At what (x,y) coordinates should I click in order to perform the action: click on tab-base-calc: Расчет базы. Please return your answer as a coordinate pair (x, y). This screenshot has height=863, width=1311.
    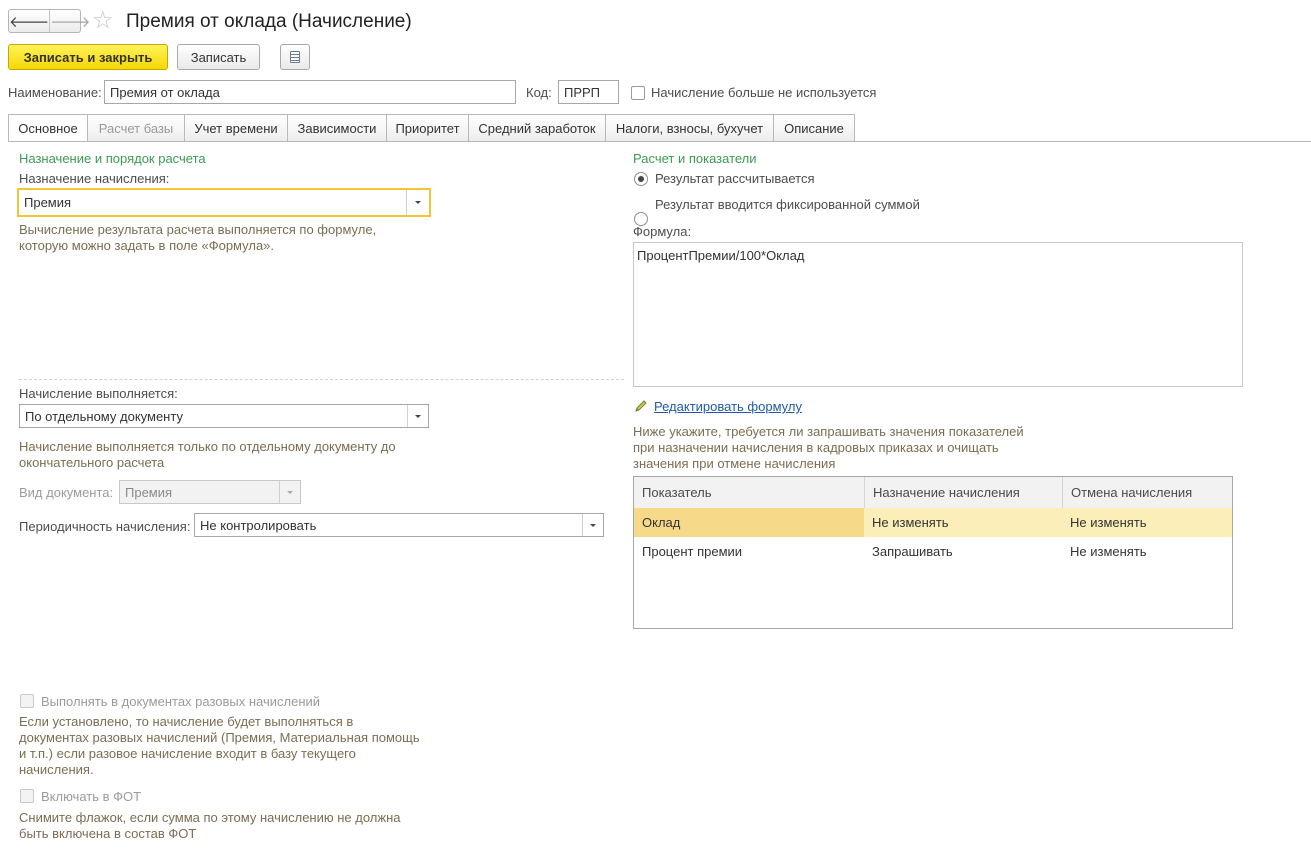
    Looking at the image, I should click on (136, 128).